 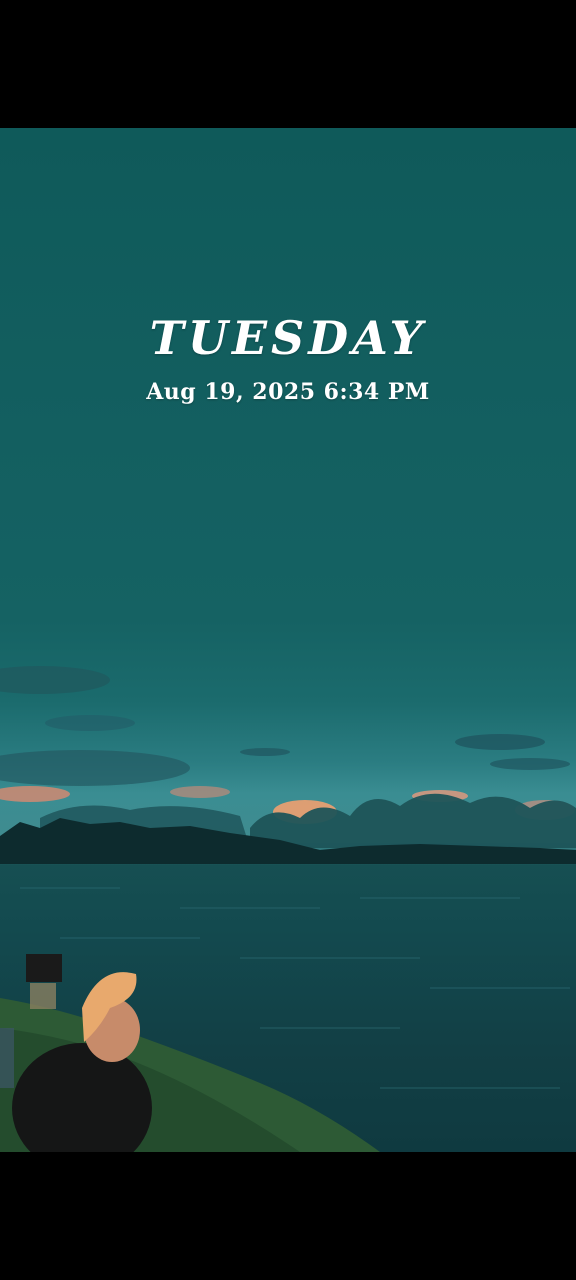 I want to click on lockscreen-clock: TUESDAY Aug 19, 2025 6:34 PM, so click(x=288, y=357).